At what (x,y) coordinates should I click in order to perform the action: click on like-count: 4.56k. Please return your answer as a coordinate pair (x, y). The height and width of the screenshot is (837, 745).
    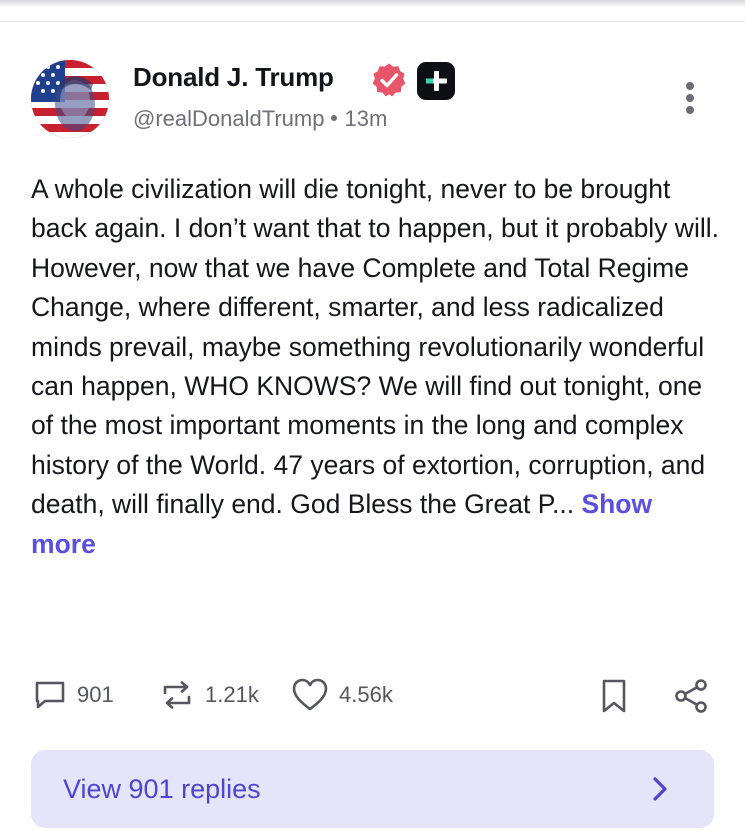
    Looking at the image, I should click on (366, 694).